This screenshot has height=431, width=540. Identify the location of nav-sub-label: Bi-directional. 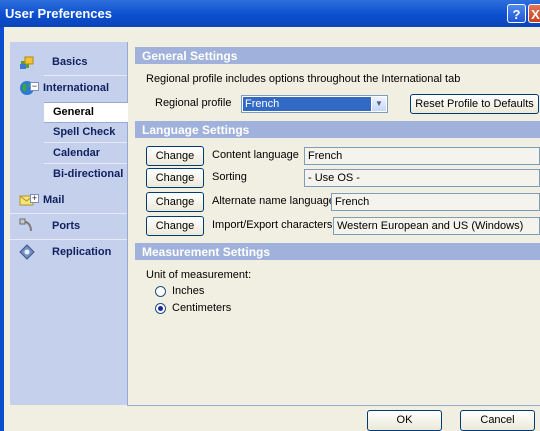
(88, 174).